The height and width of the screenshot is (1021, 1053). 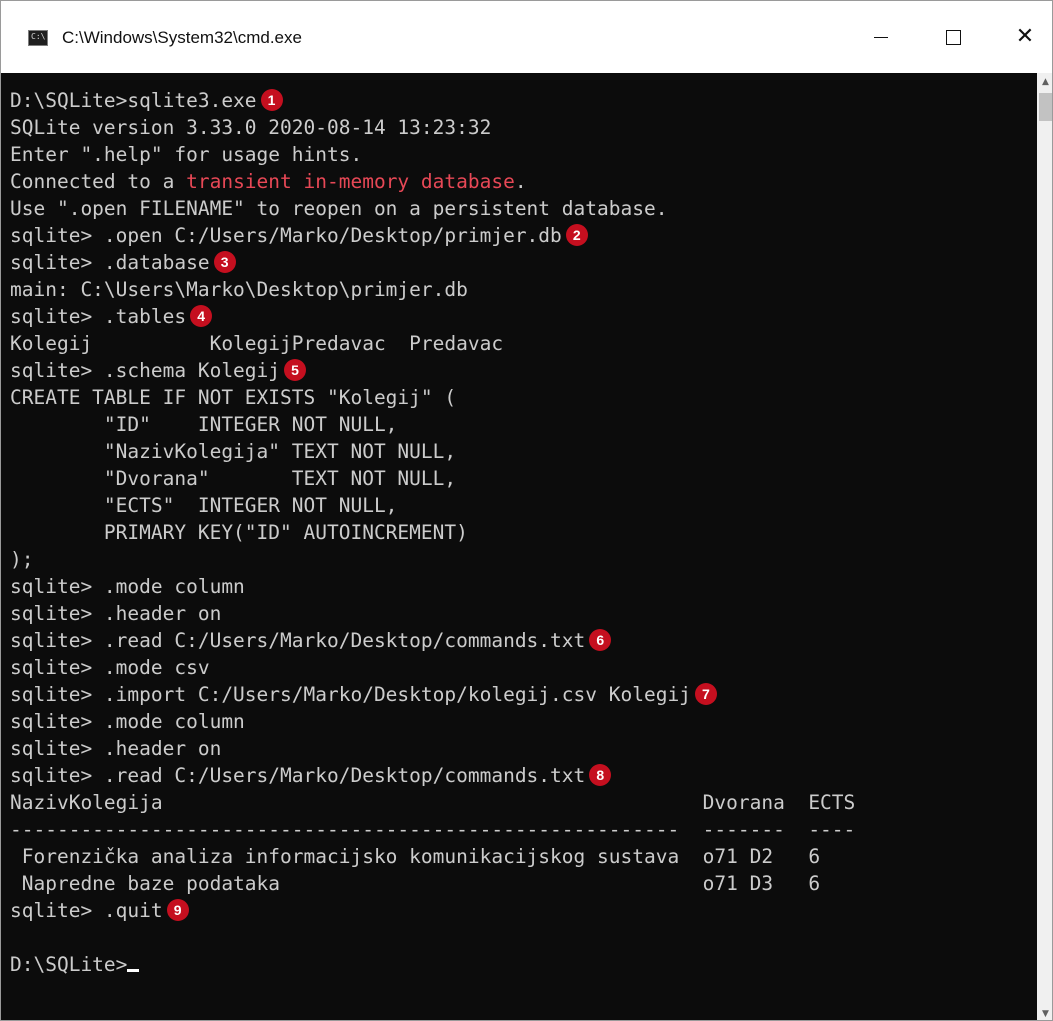 What do you see at coordinates (224, 262) in the screenshot?
I see `step-number-badge: 3` at bounding box center [224, 262].